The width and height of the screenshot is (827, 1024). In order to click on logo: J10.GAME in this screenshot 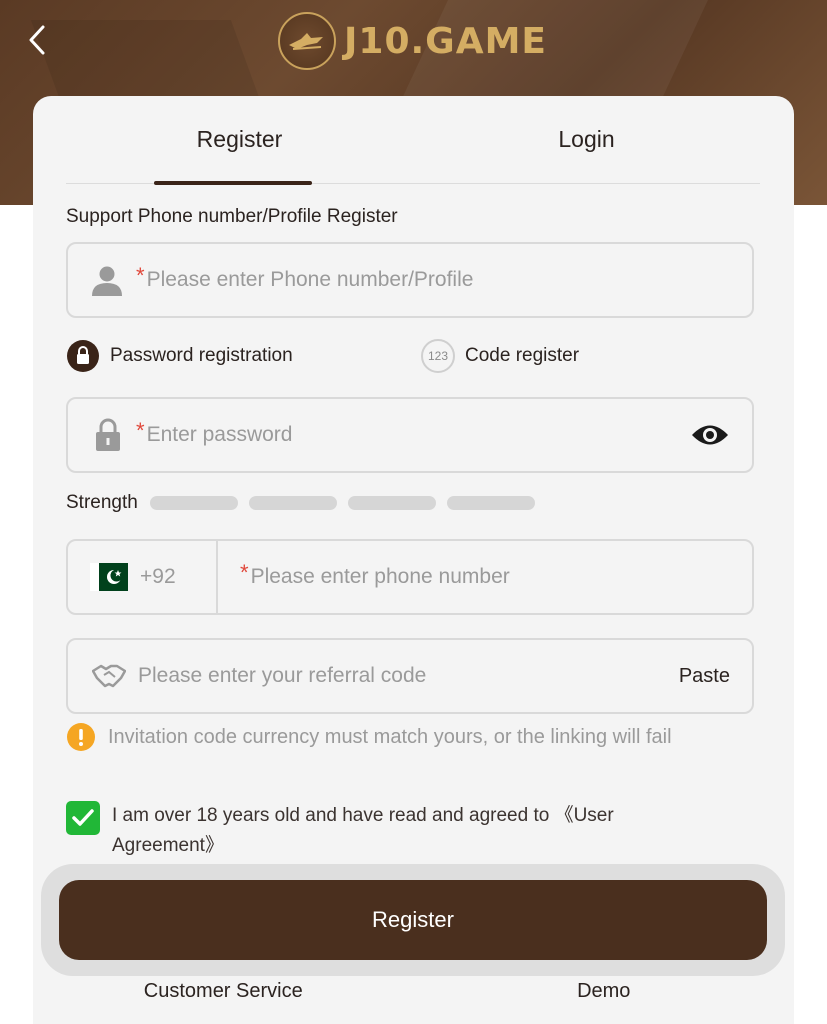, I will do `click(412, 41)`.